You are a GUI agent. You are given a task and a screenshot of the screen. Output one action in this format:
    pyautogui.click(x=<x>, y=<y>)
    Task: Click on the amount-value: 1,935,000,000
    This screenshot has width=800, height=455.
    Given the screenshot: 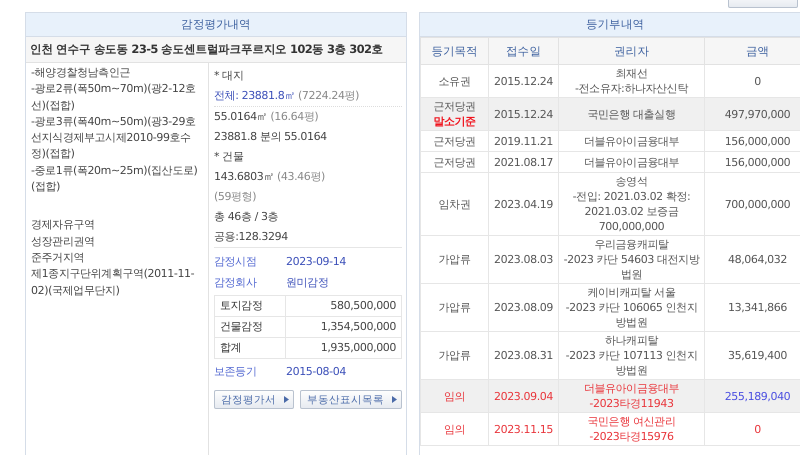 What is the action you would take?
    pyautogui.click(x=344, y=348)
    